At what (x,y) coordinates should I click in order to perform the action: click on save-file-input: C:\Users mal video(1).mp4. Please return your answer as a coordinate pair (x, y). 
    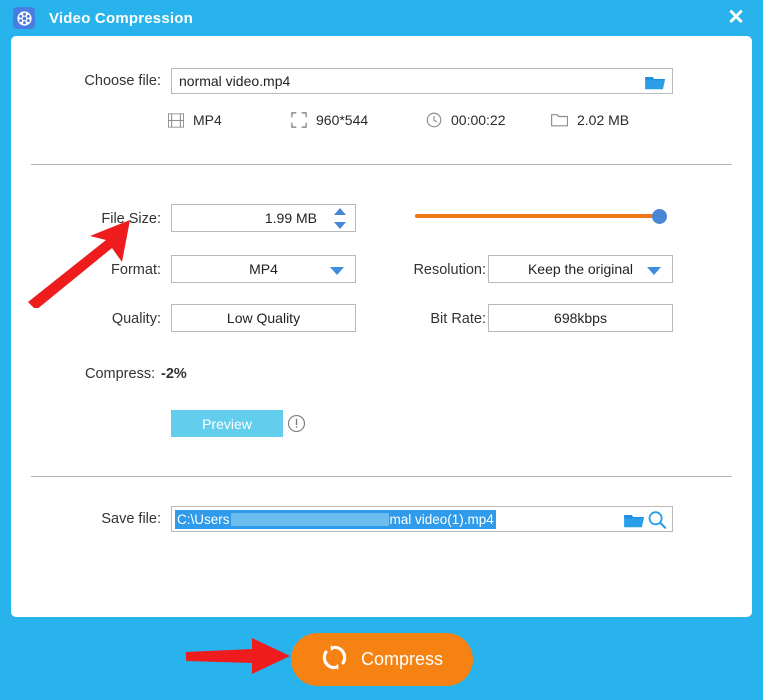
    Looking at the image, I should click on (422, 519).